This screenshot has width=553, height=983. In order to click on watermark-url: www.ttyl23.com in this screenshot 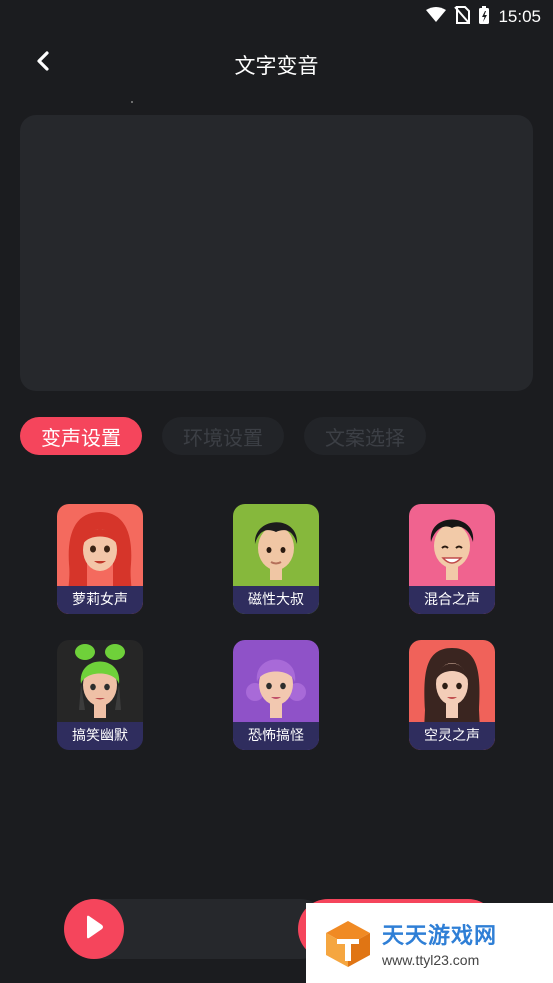, I will do `click(431, 960)`.